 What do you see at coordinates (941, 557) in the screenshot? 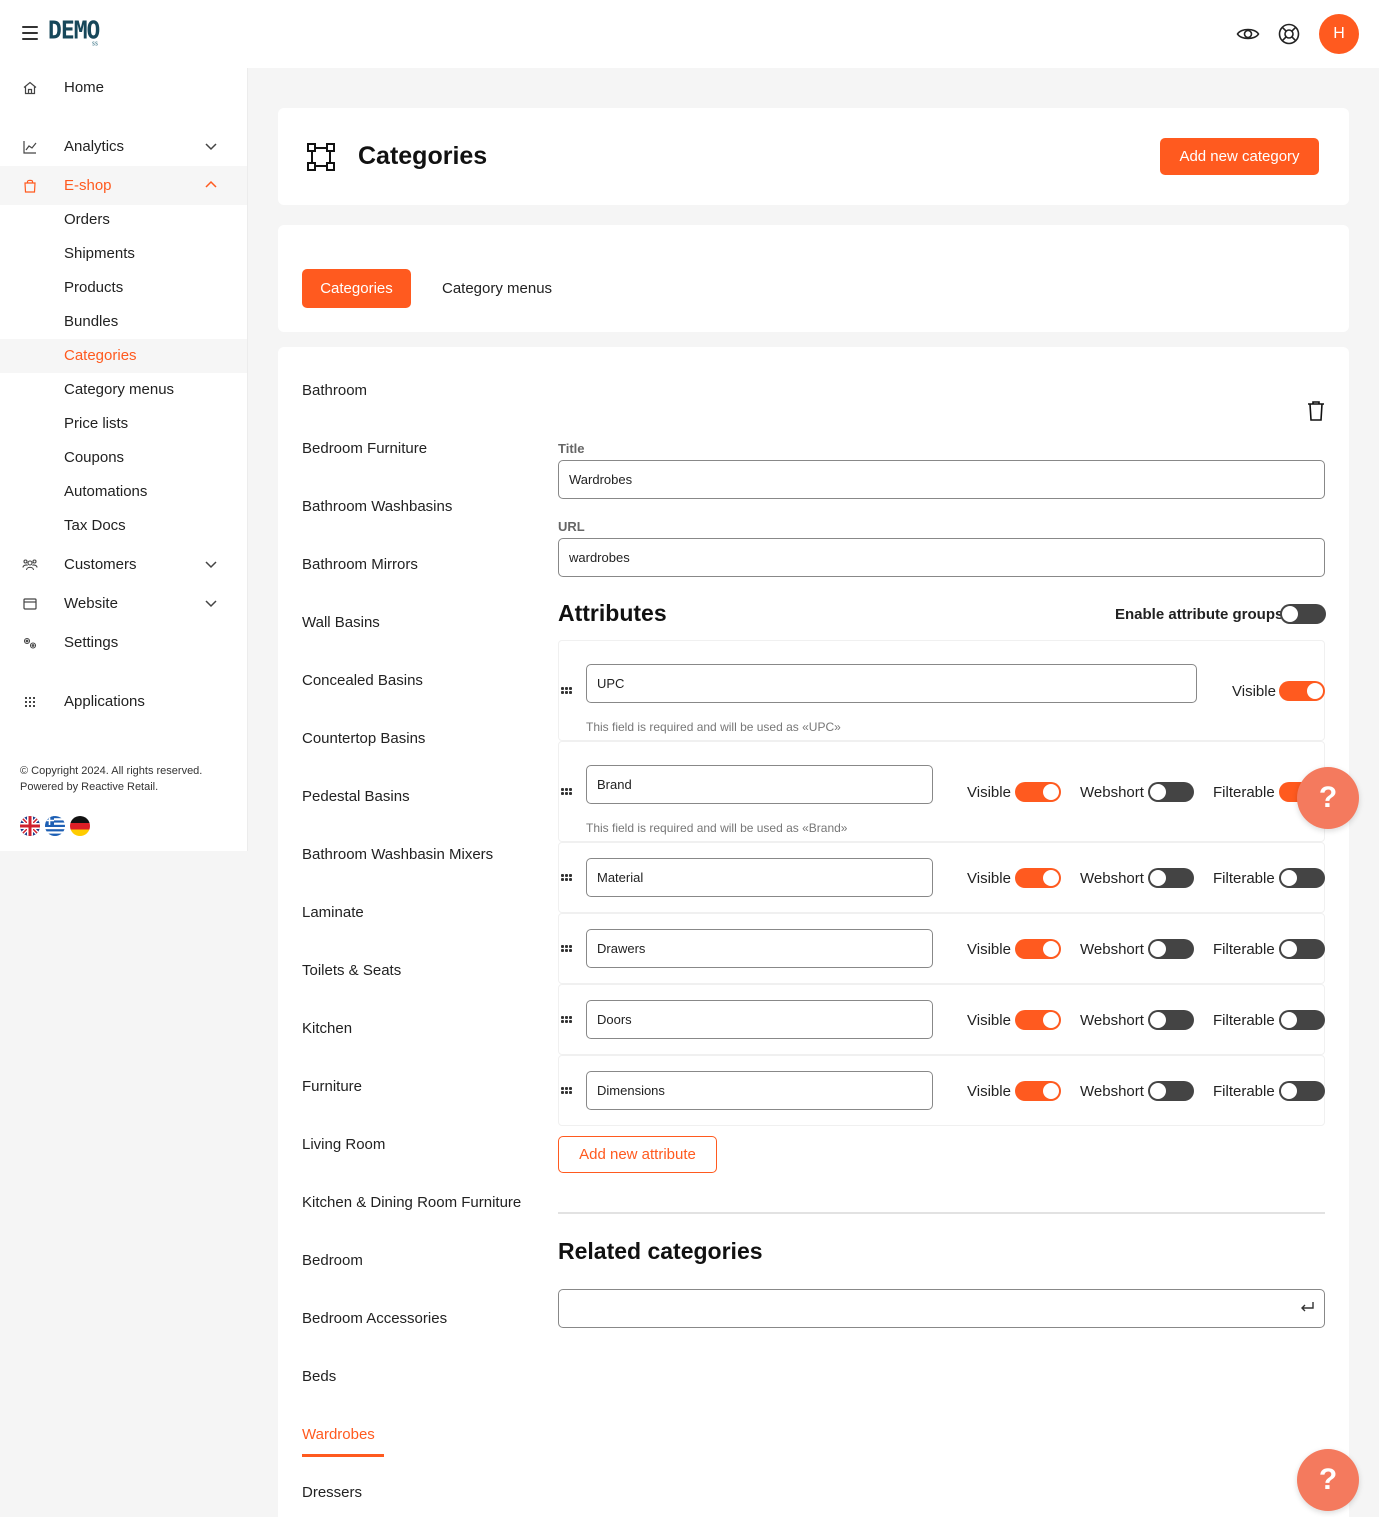
I see `url-input` at bounding box center [941, 557].